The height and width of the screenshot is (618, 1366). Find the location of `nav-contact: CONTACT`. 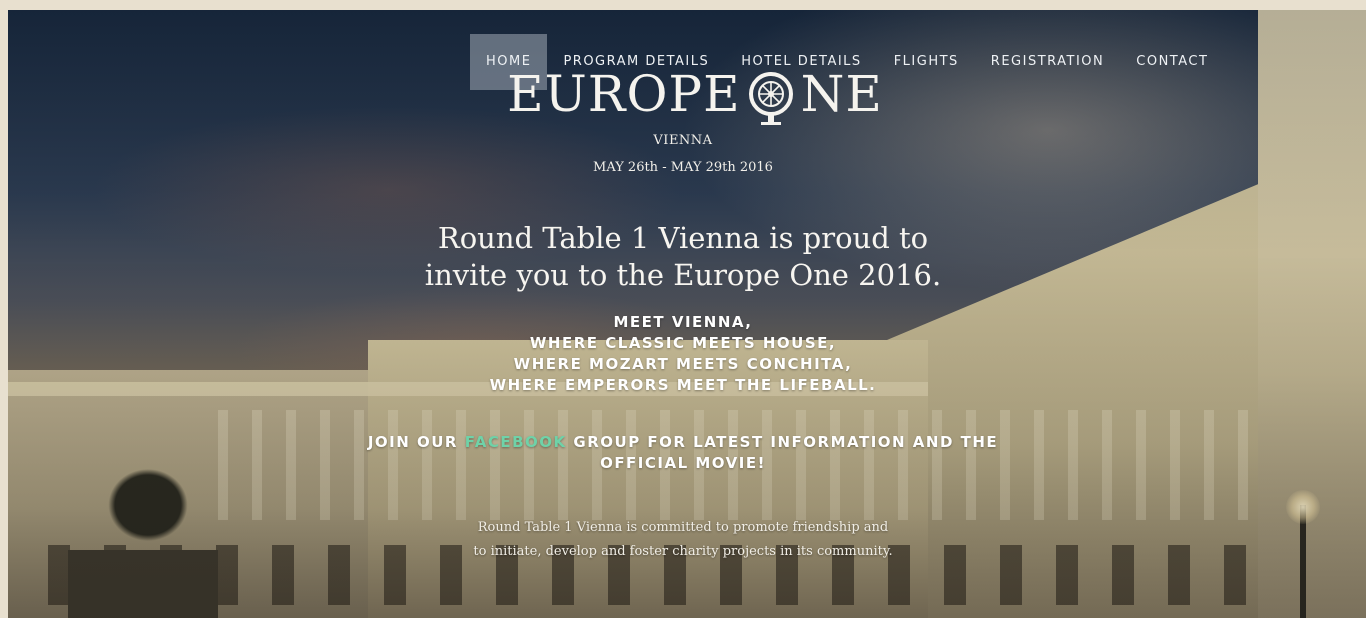

nav-contact: CONTACT is located at coordinates (1172, 62).